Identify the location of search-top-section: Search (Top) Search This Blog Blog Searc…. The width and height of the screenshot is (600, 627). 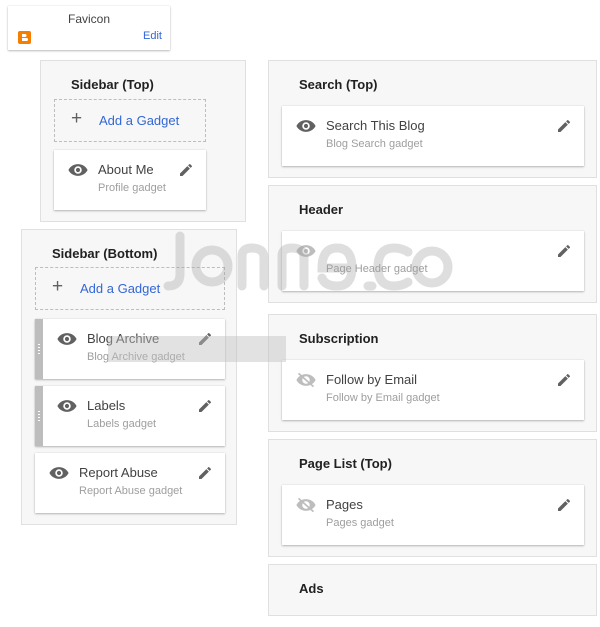
(432, 119).